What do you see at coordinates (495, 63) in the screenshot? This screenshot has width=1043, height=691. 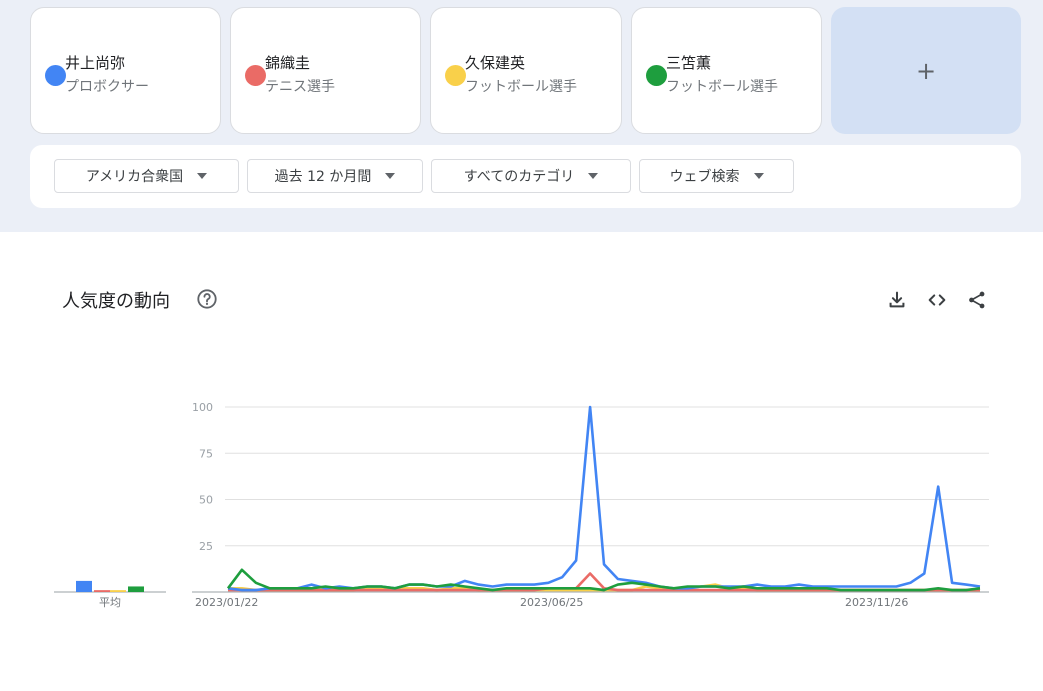 I see `term-name: 久保建英` at bounding box center [495, 63].